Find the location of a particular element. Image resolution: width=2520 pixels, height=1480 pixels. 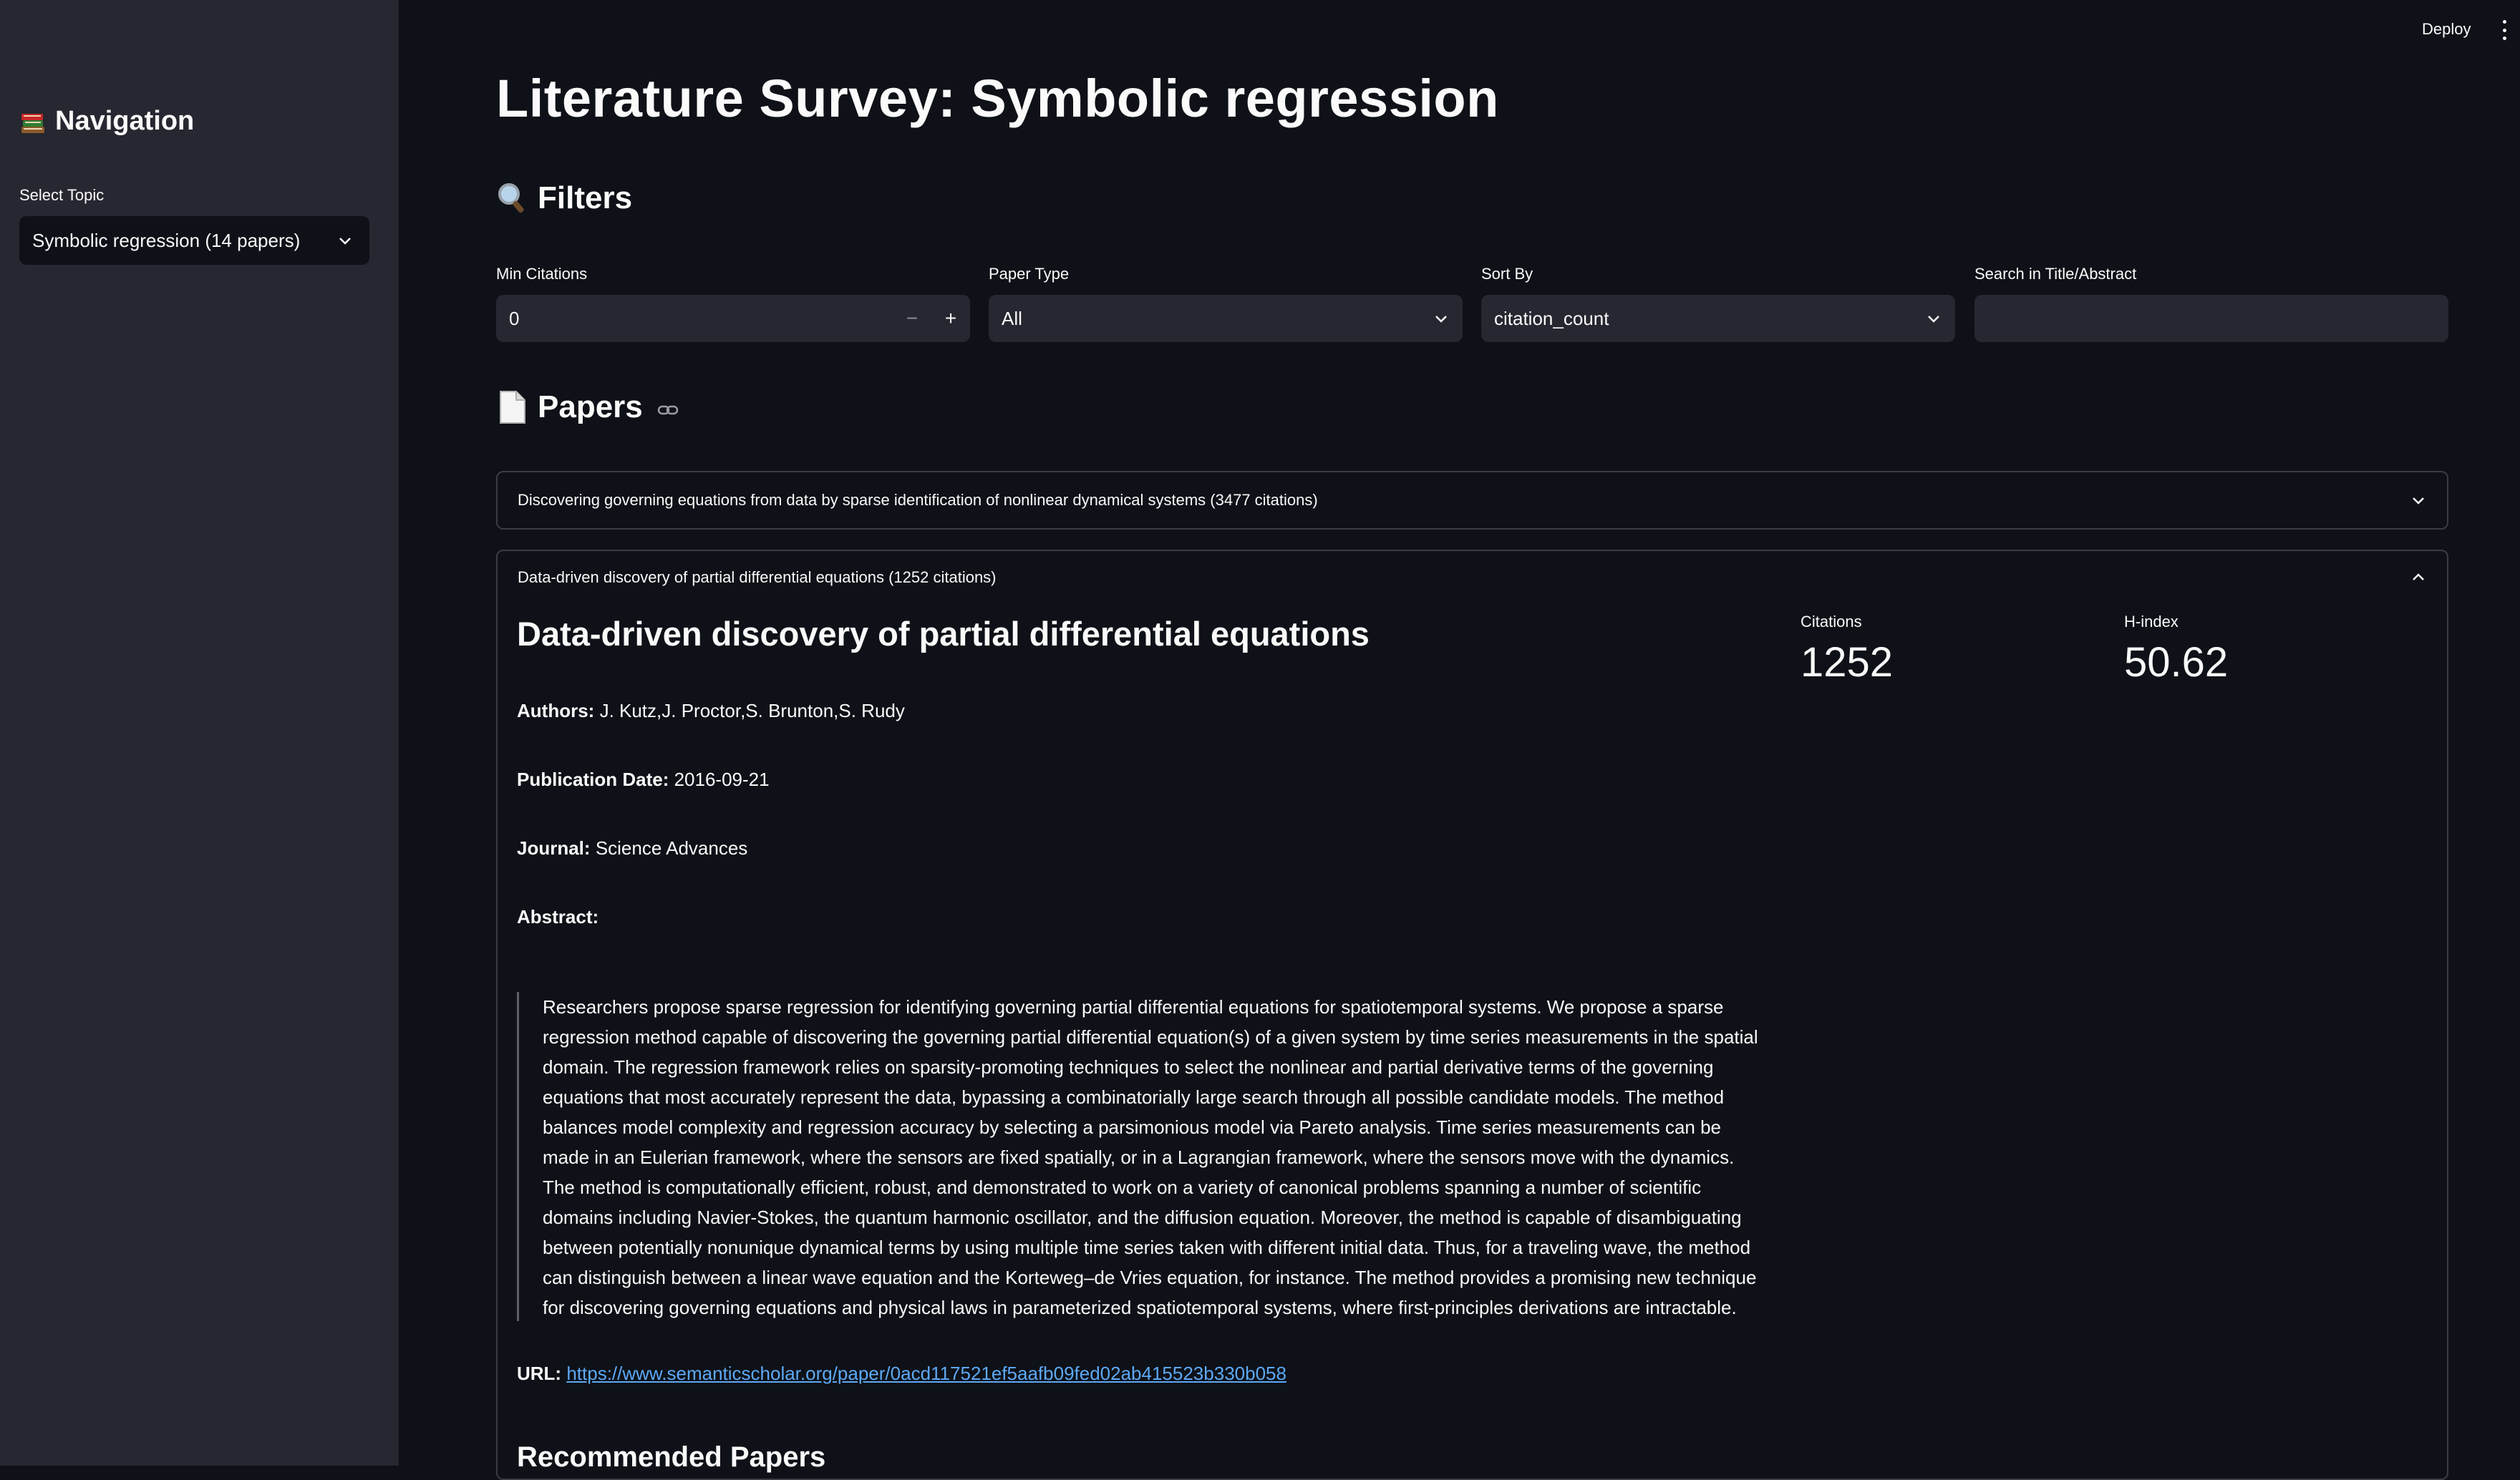

page-title: Literature Survey: Symbolic regression is located at coordinates (997, 98).